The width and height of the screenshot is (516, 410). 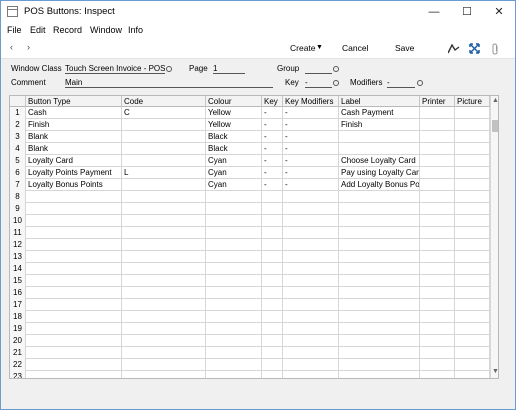 What do you see at coordinates (234, 101) in the screenshot?
I see `column-header-colour: Colour` at bounding box center [234, 101].